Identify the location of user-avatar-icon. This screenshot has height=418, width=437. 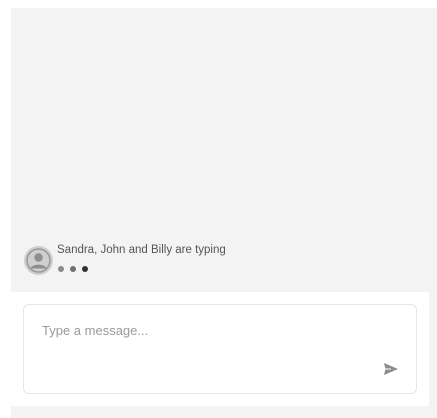
(38, 260).